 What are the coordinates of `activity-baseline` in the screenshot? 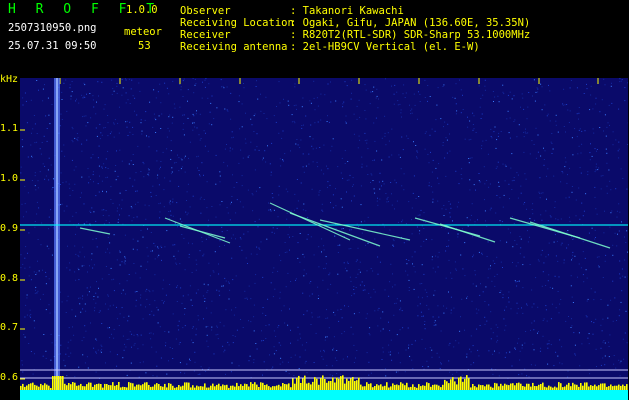 It's located at (324, 395).